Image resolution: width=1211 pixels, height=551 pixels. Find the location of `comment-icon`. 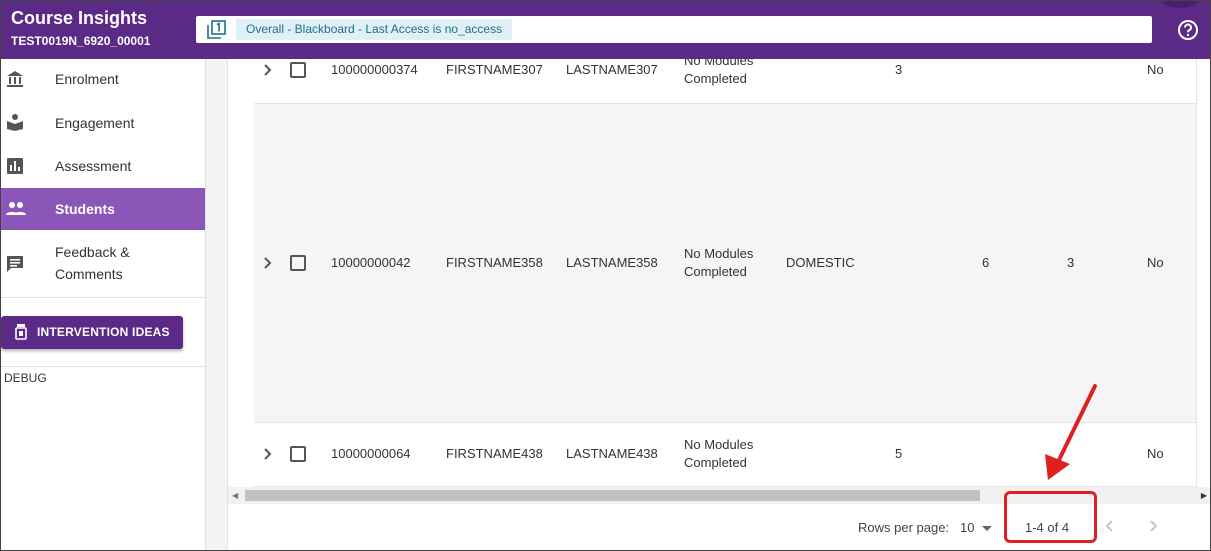

comment-icon is located at coordinates (15, 264).